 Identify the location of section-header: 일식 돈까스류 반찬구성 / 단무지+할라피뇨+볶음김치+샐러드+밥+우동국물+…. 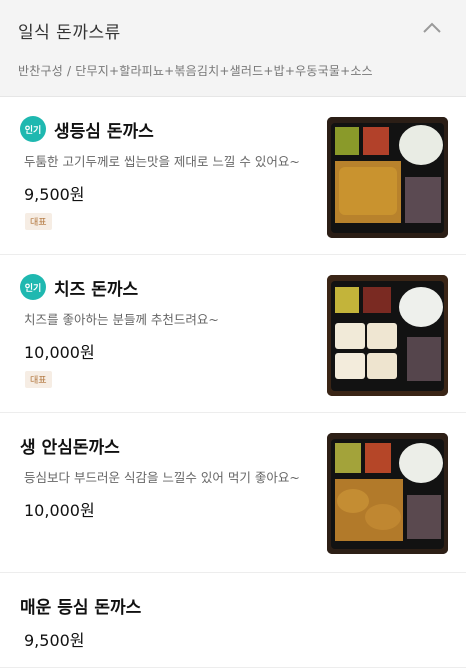
(233, 48).